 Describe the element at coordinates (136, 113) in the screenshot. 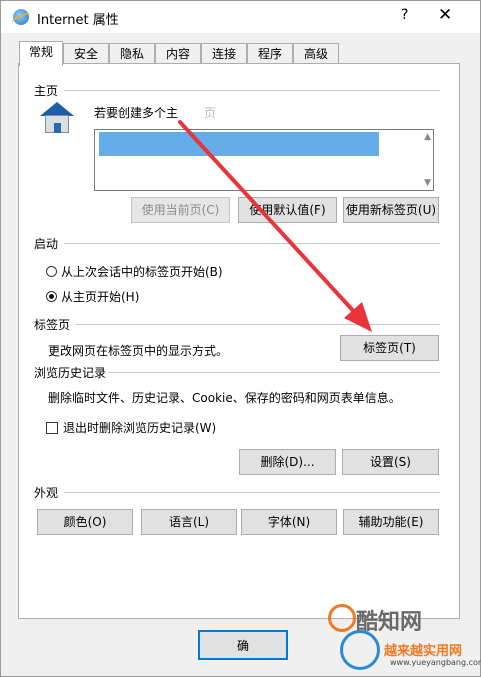

I see `homepage-hint: 若要创建多个主` at that location.